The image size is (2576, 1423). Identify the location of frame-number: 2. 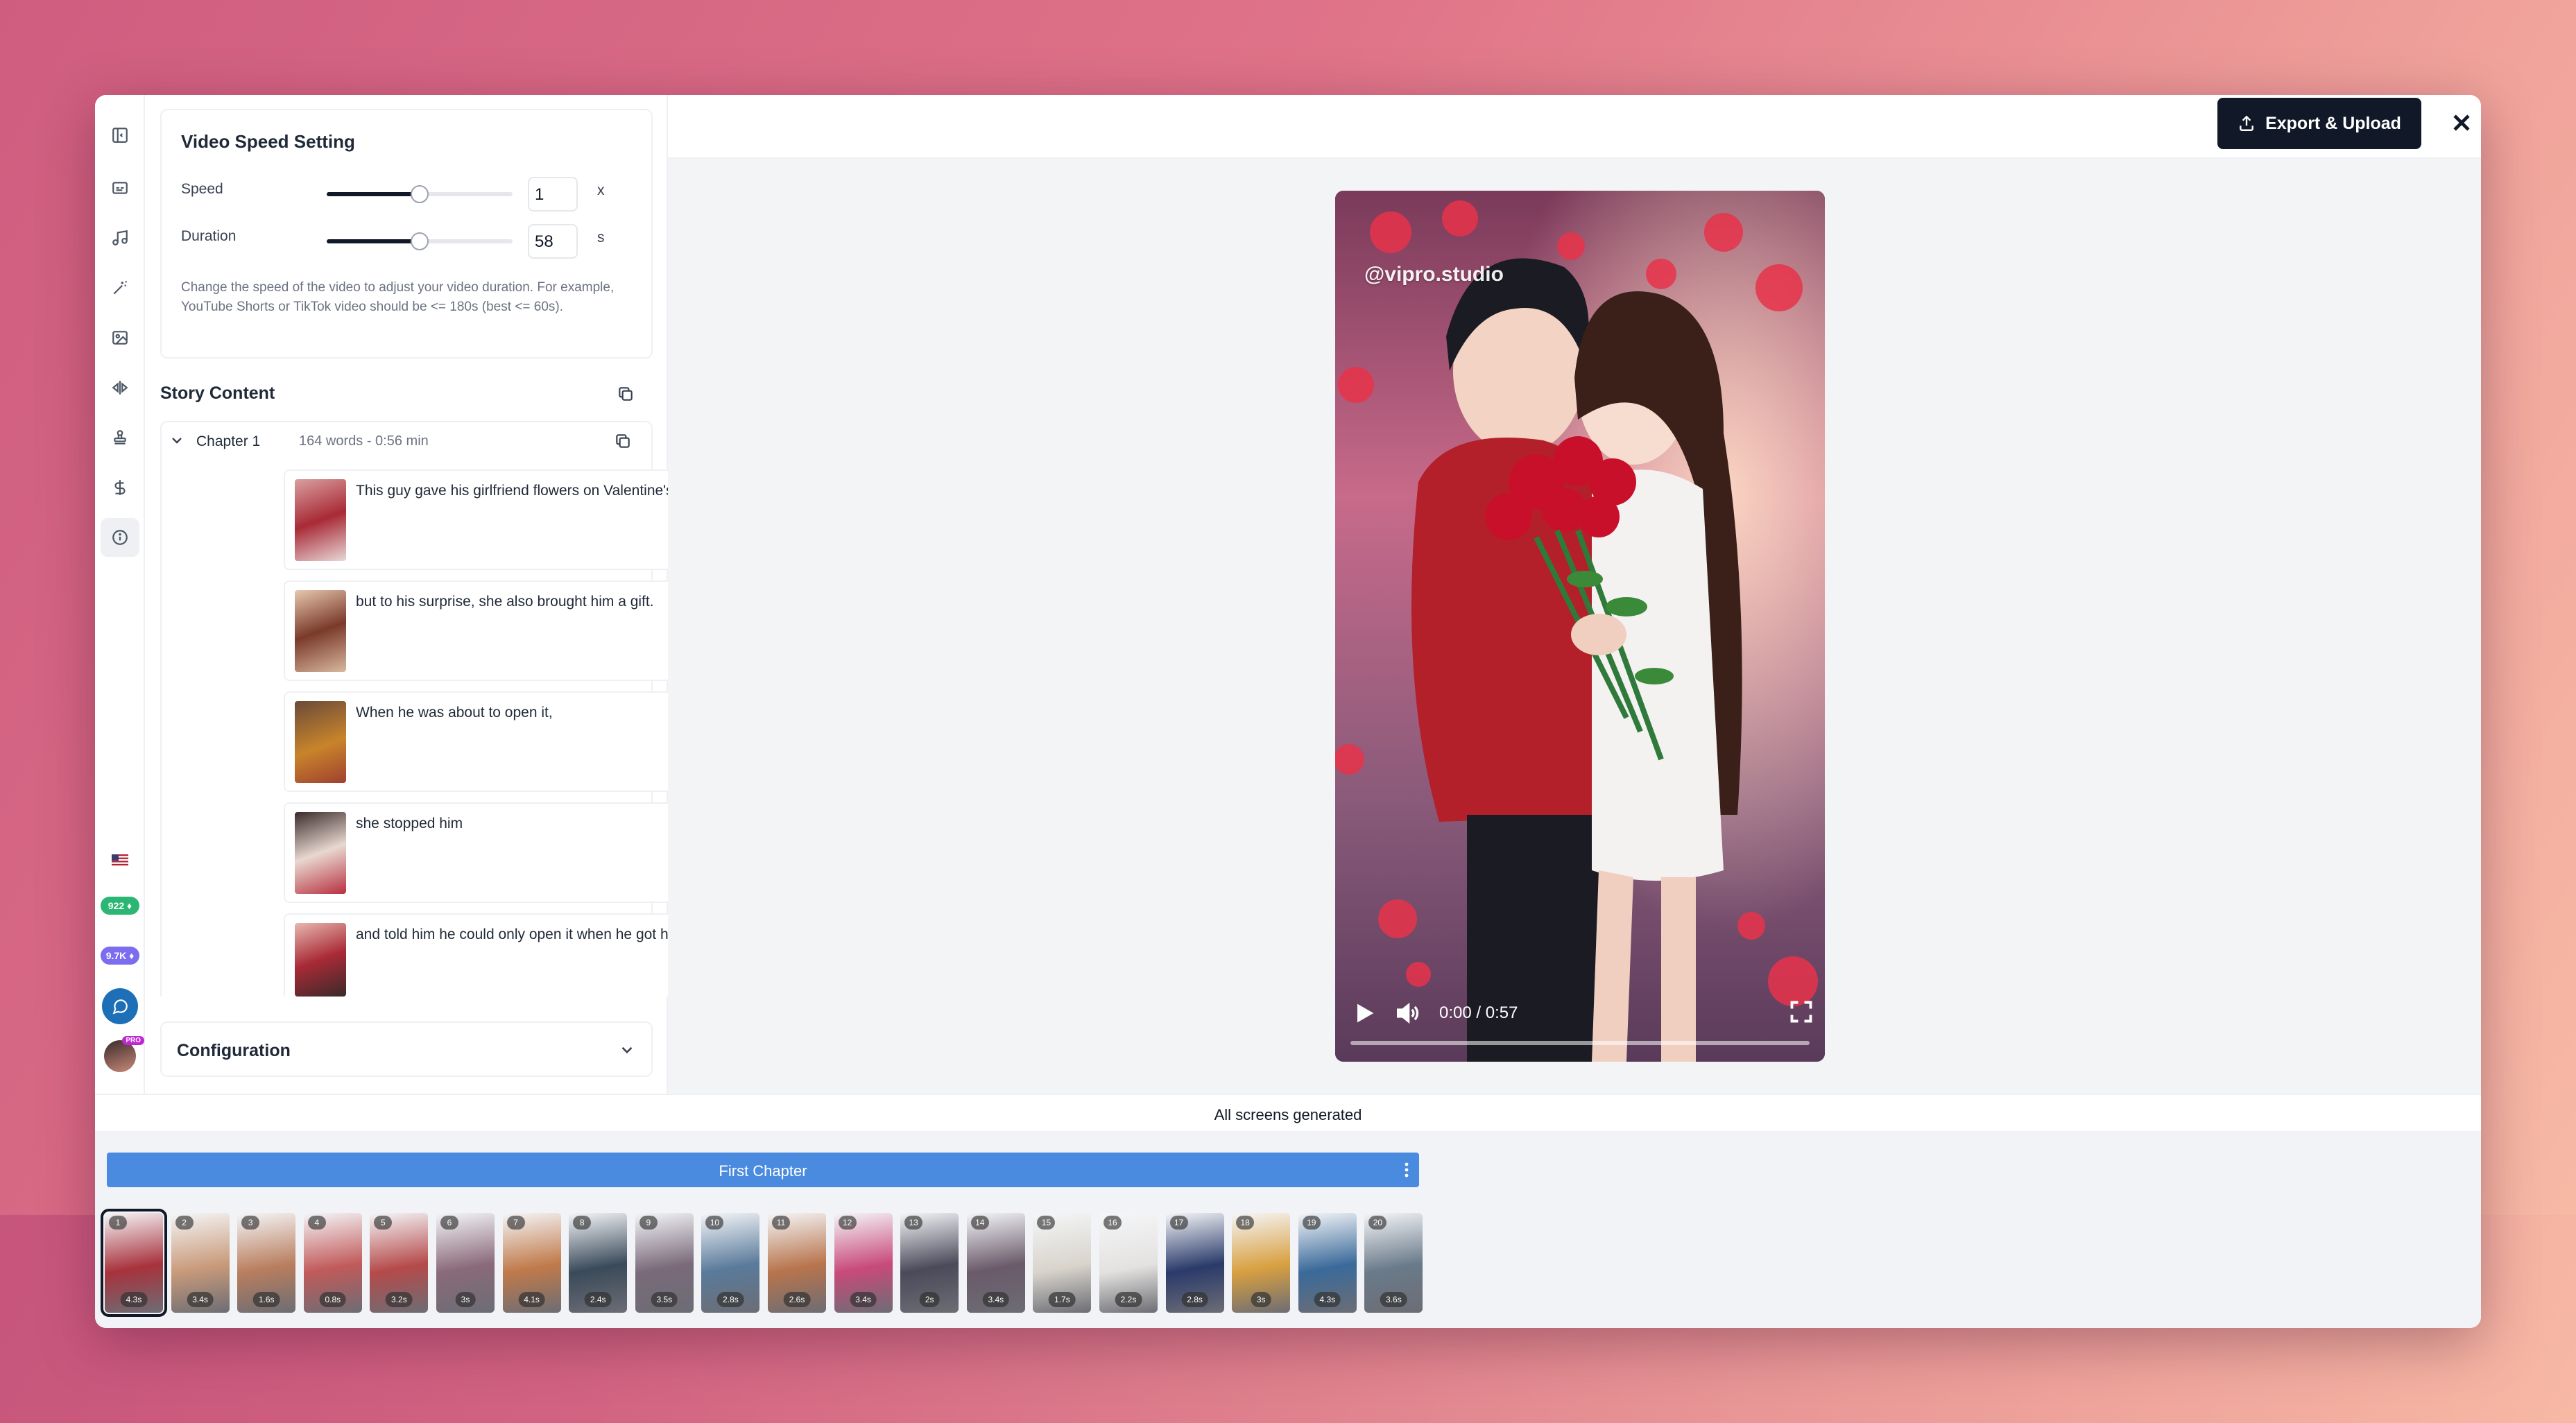
(184, 1223).